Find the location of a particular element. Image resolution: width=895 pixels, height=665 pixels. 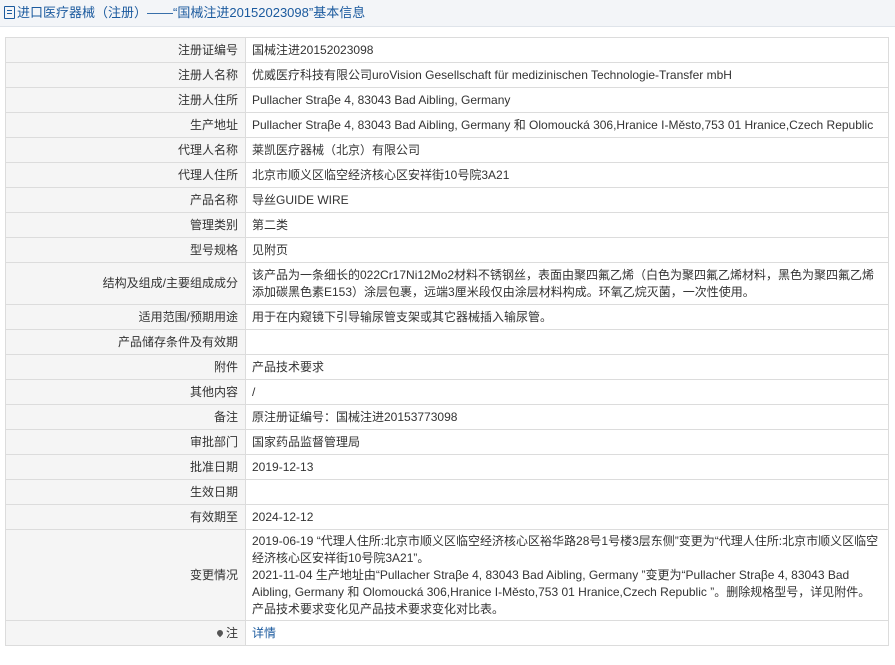

table-row: 代理人名称 莱凯医疗器械（北京）有限公司 is located at coordinates (447, 150).